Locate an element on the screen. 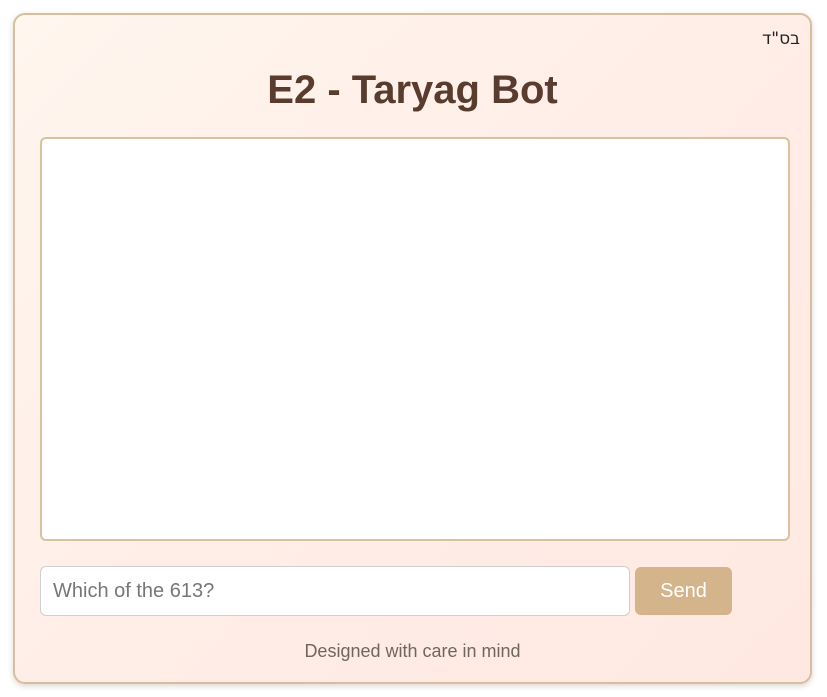 This screenshot has height=697, width=827. footer-text: Designed with care in mind is located at coordinates (412, 651).